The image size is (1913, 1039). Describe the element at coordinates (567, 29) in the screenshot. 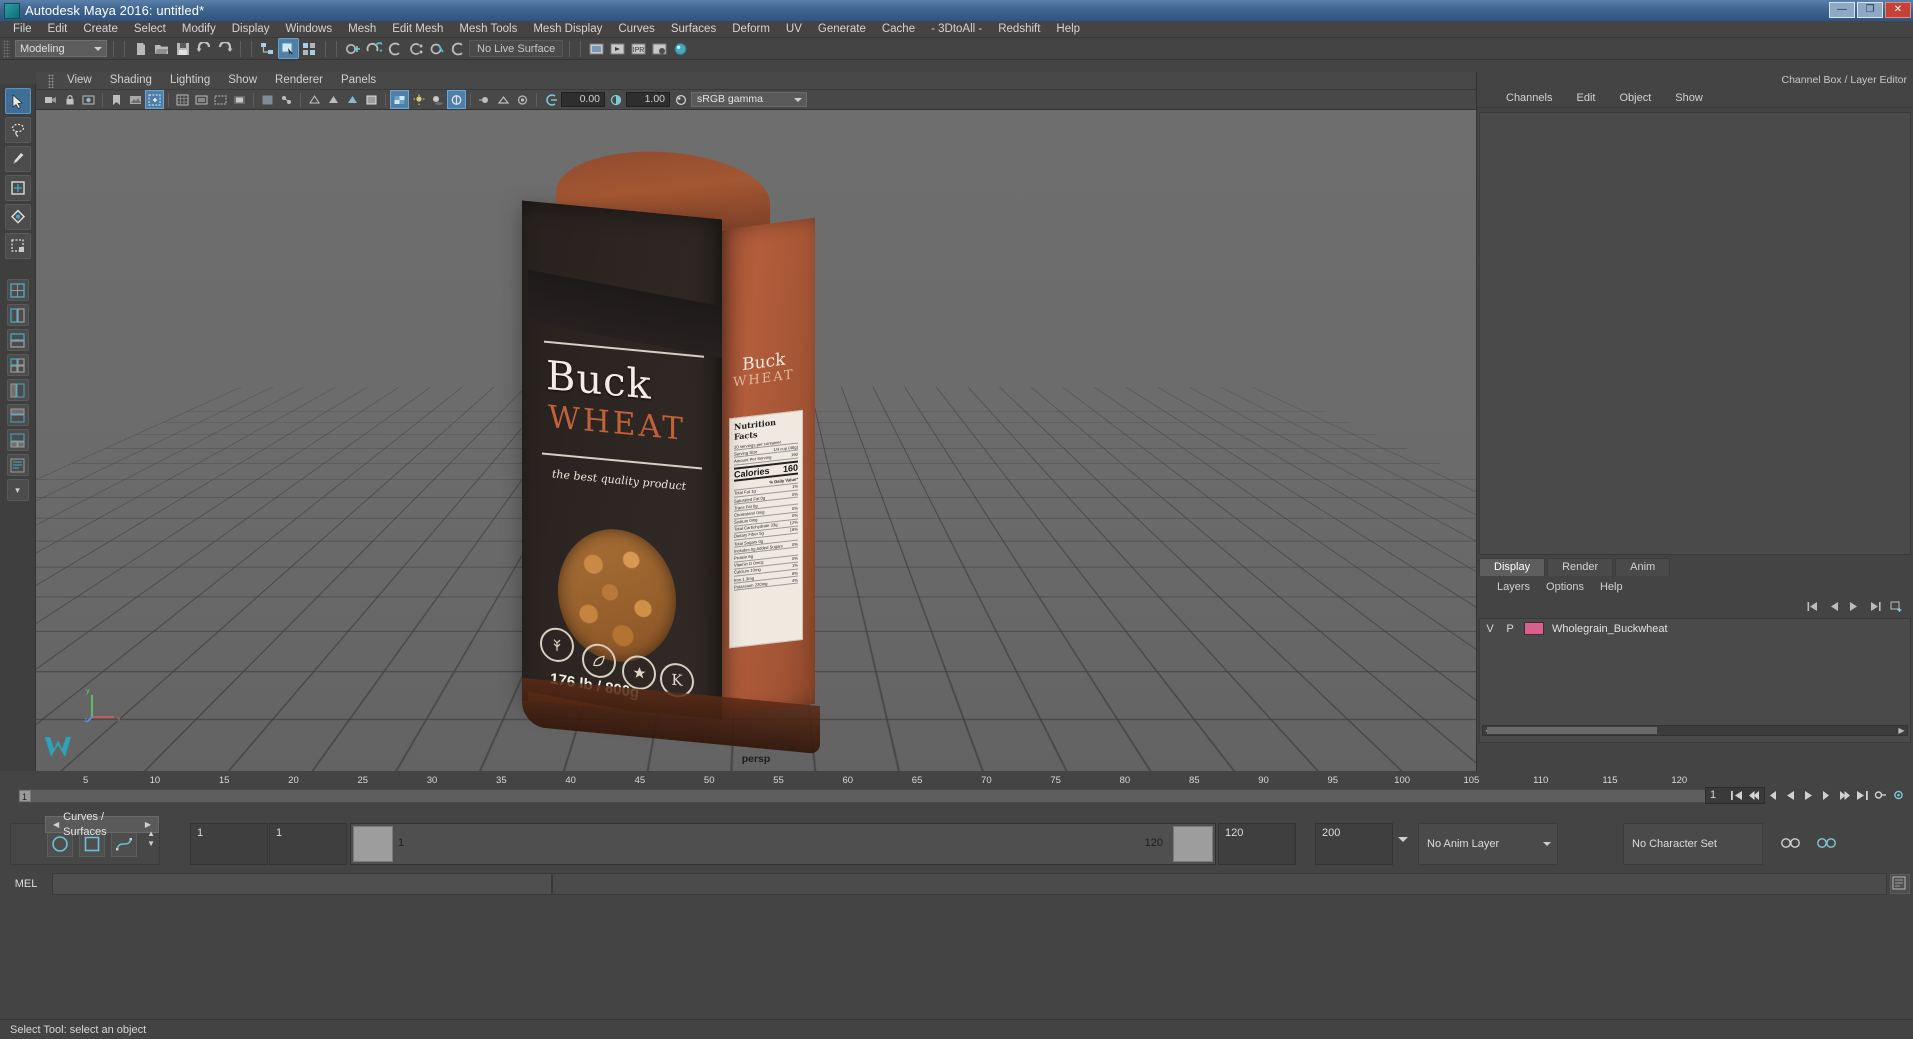

I see `menu-mesh-display: Mesh Display` at that location.